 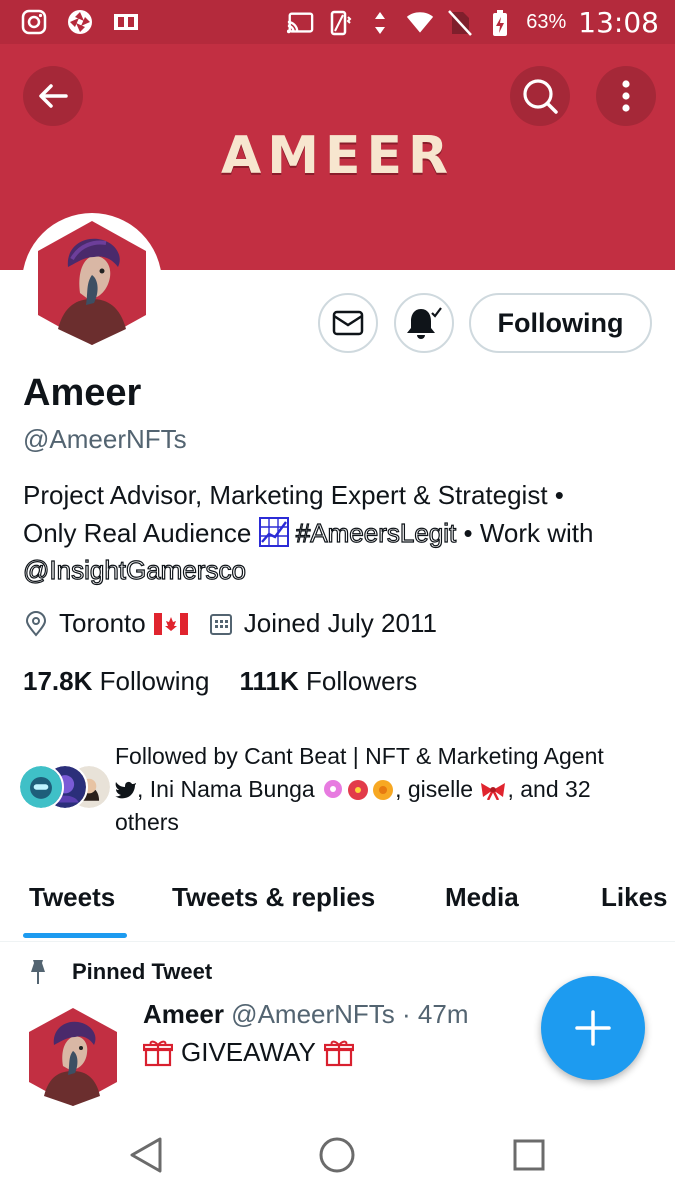 What do you see at coordinates (36, 623) in the screenshot?
I see `location-pin-icon` at bounding box center [36, 623].